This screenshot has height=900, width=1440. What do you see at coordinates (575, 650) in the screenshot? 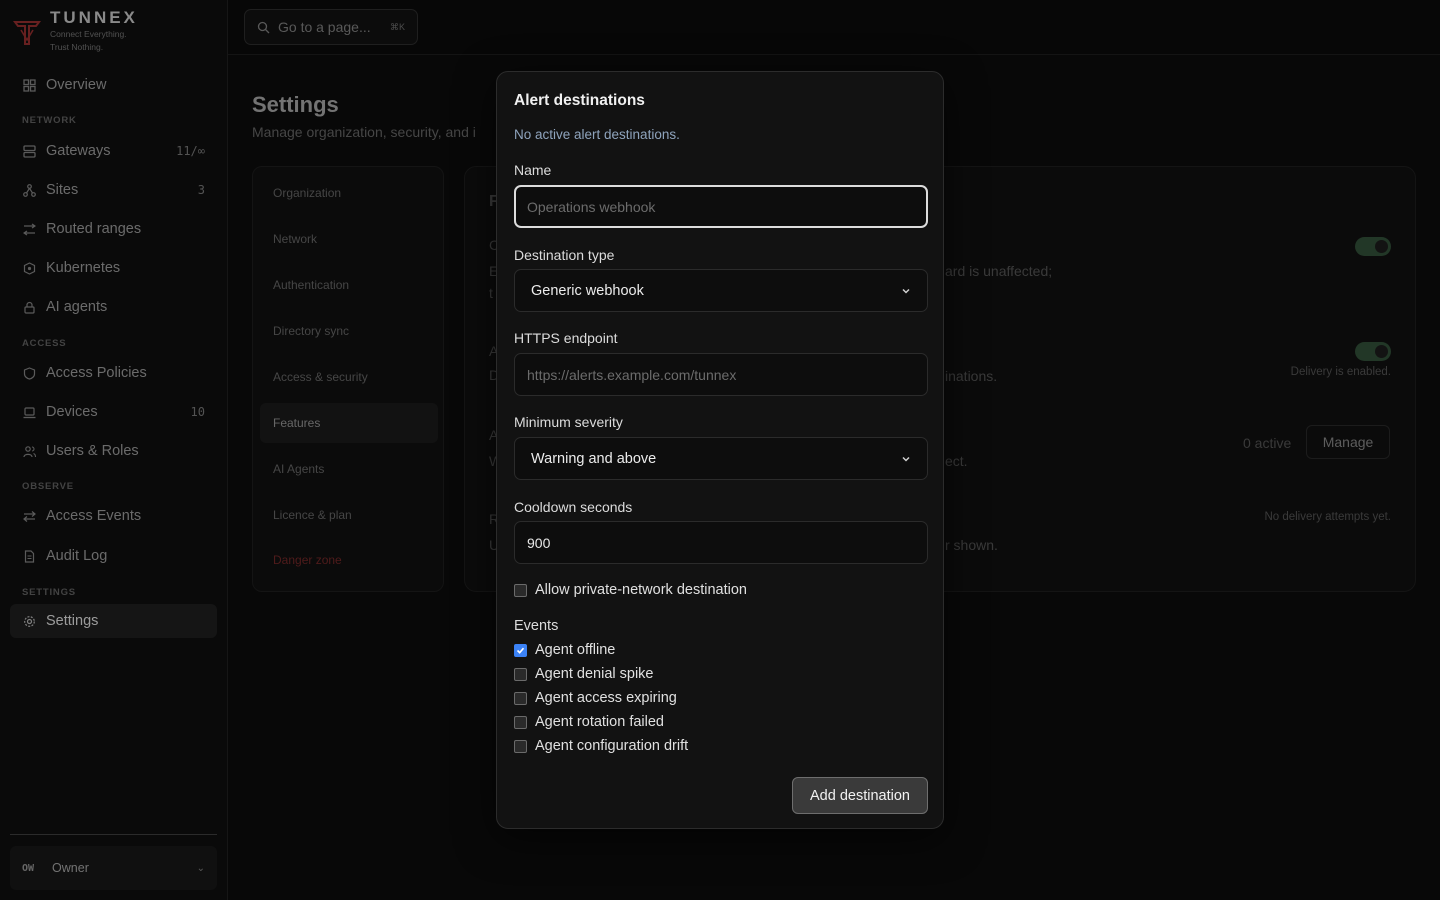
I see `checkbox-label: Agent offline` at bounding box center [575, 650].